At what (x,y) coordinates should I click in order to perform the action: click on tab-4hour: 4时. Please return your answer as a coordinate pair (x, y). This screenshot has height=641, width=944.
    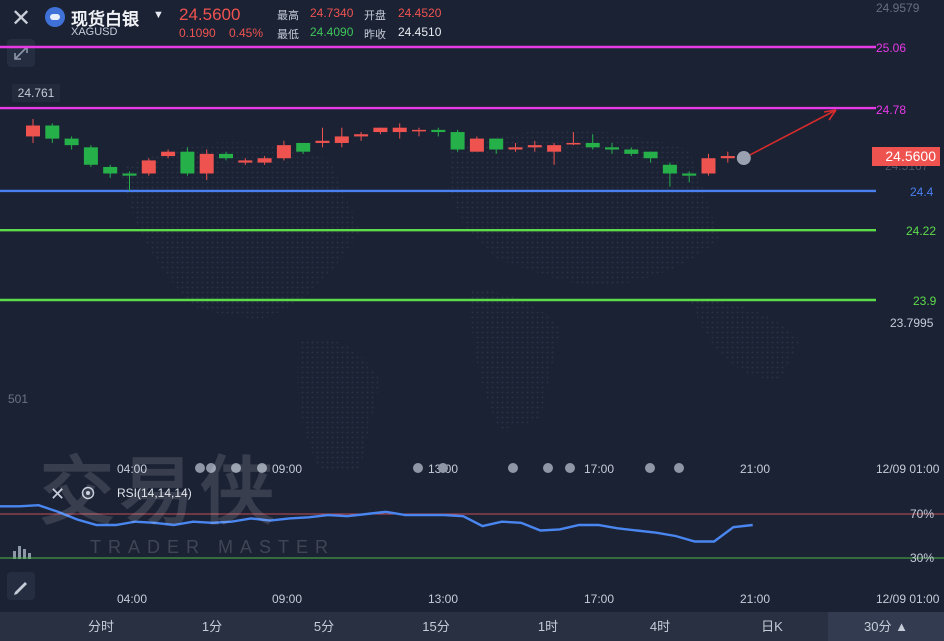
    Looking at the image, I should click on (660, 626).